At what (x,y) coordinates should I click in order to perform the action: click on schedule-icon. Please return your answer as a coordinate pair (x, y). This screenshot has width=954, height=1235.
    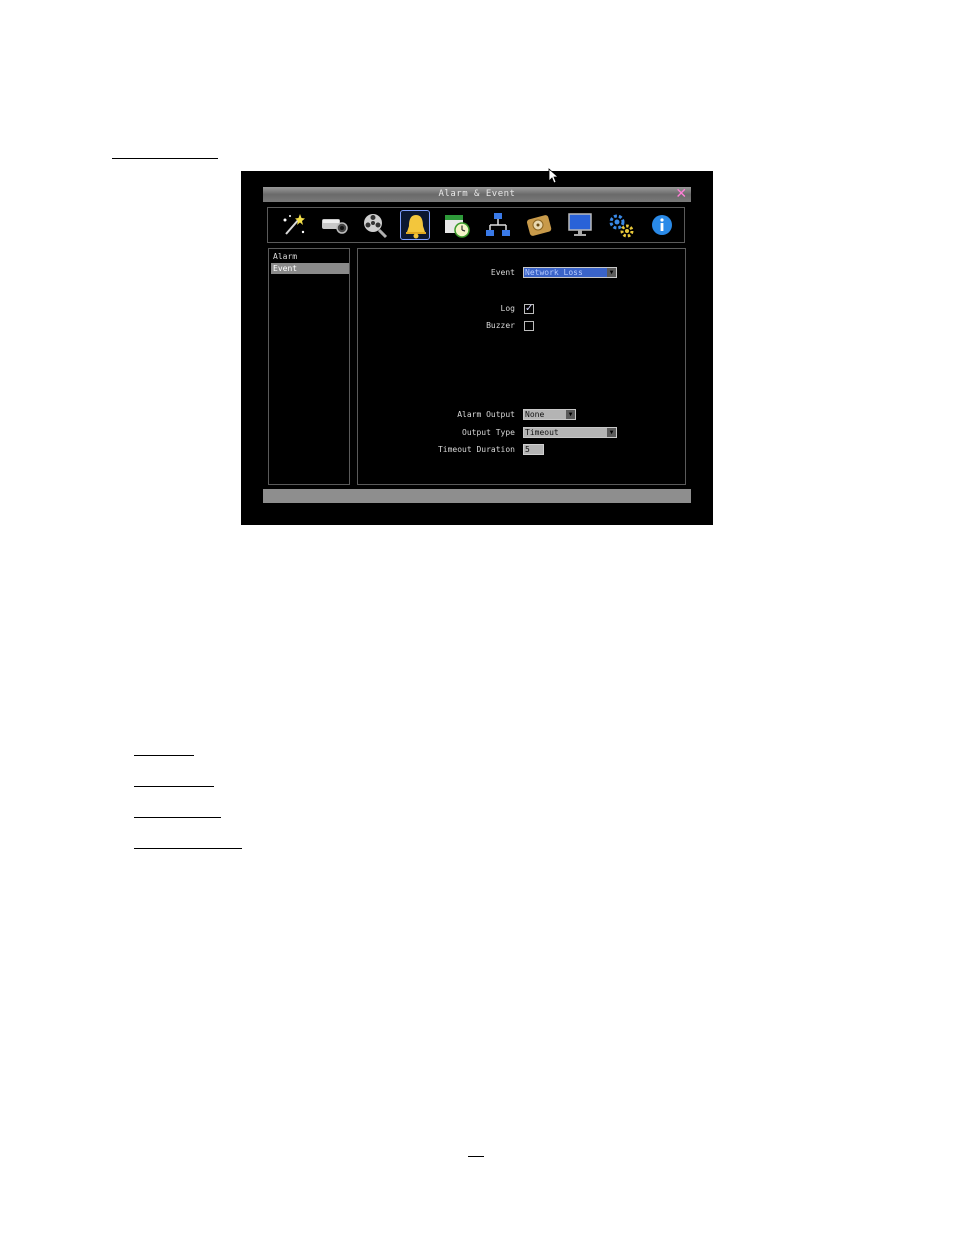
    Looking at the image, I should click on (457, 225).